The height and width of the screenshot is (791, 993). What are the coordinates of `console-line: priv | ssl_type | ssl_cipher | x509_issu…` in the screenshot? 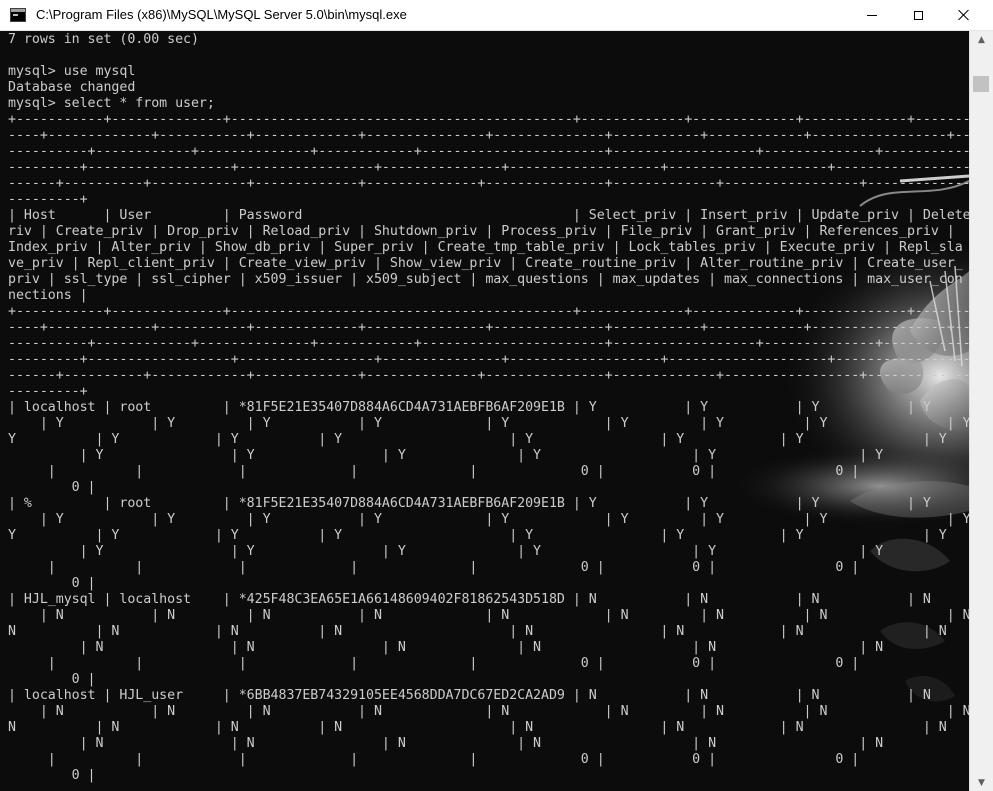 It's located at (485, 279).